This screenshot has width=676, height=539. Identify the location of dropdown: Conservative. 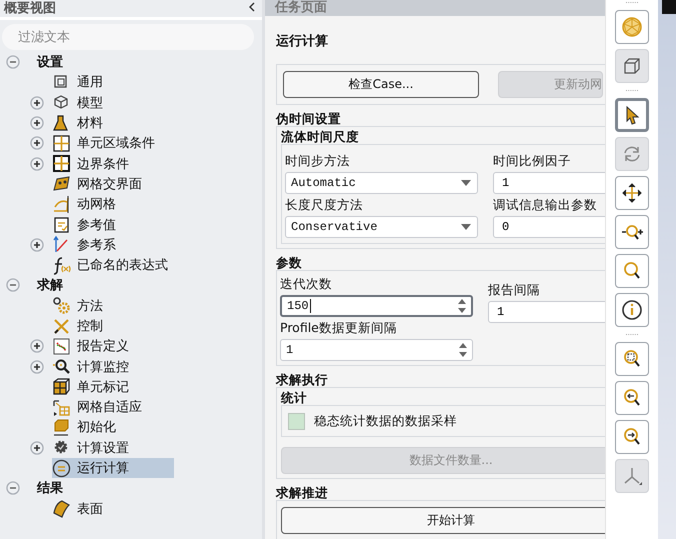
(381, 227).